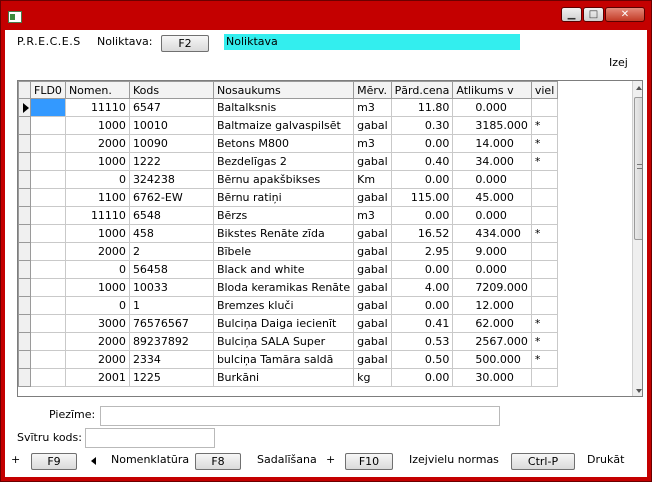  I want to click on cell-nosaukums: Bērzs, so click(283, 215).